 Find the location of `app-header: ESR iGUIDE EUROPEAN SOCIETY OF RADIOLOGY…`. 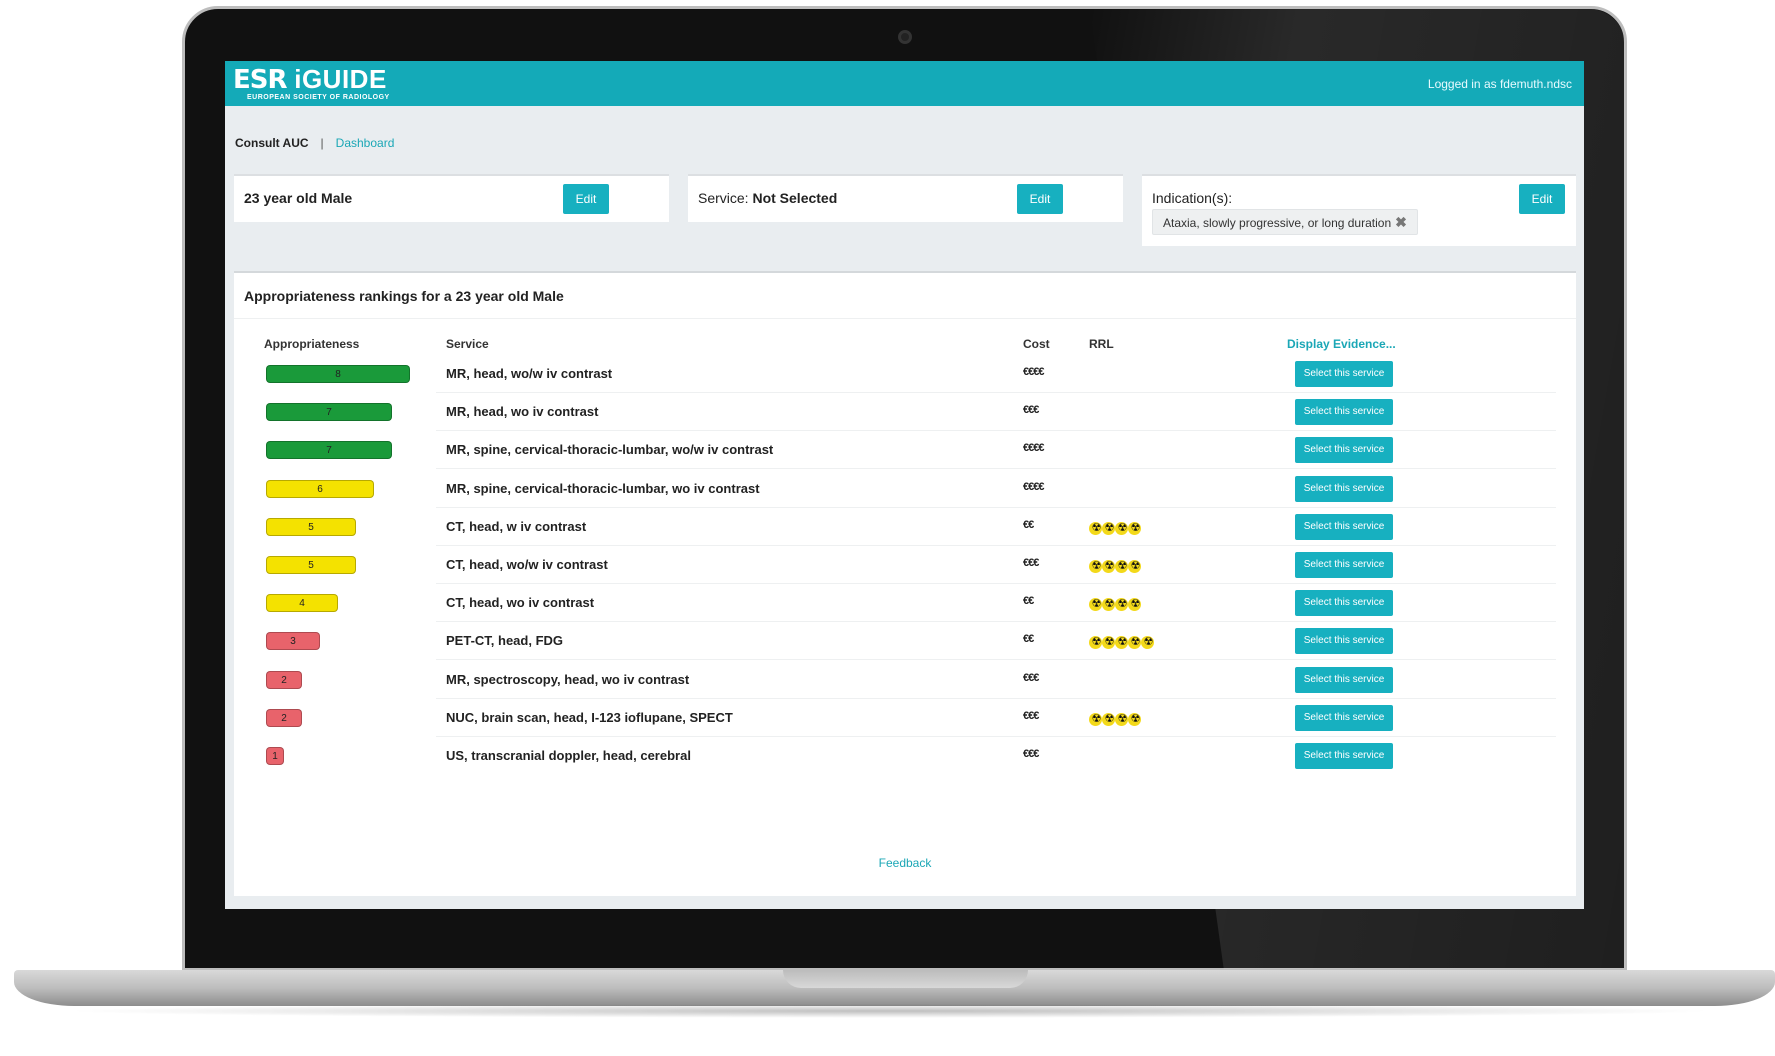

app-header: ESR iGUIDE EUROPEAN SOCIETY OF RADIOLOGY… is located at coordinates (904, 83).